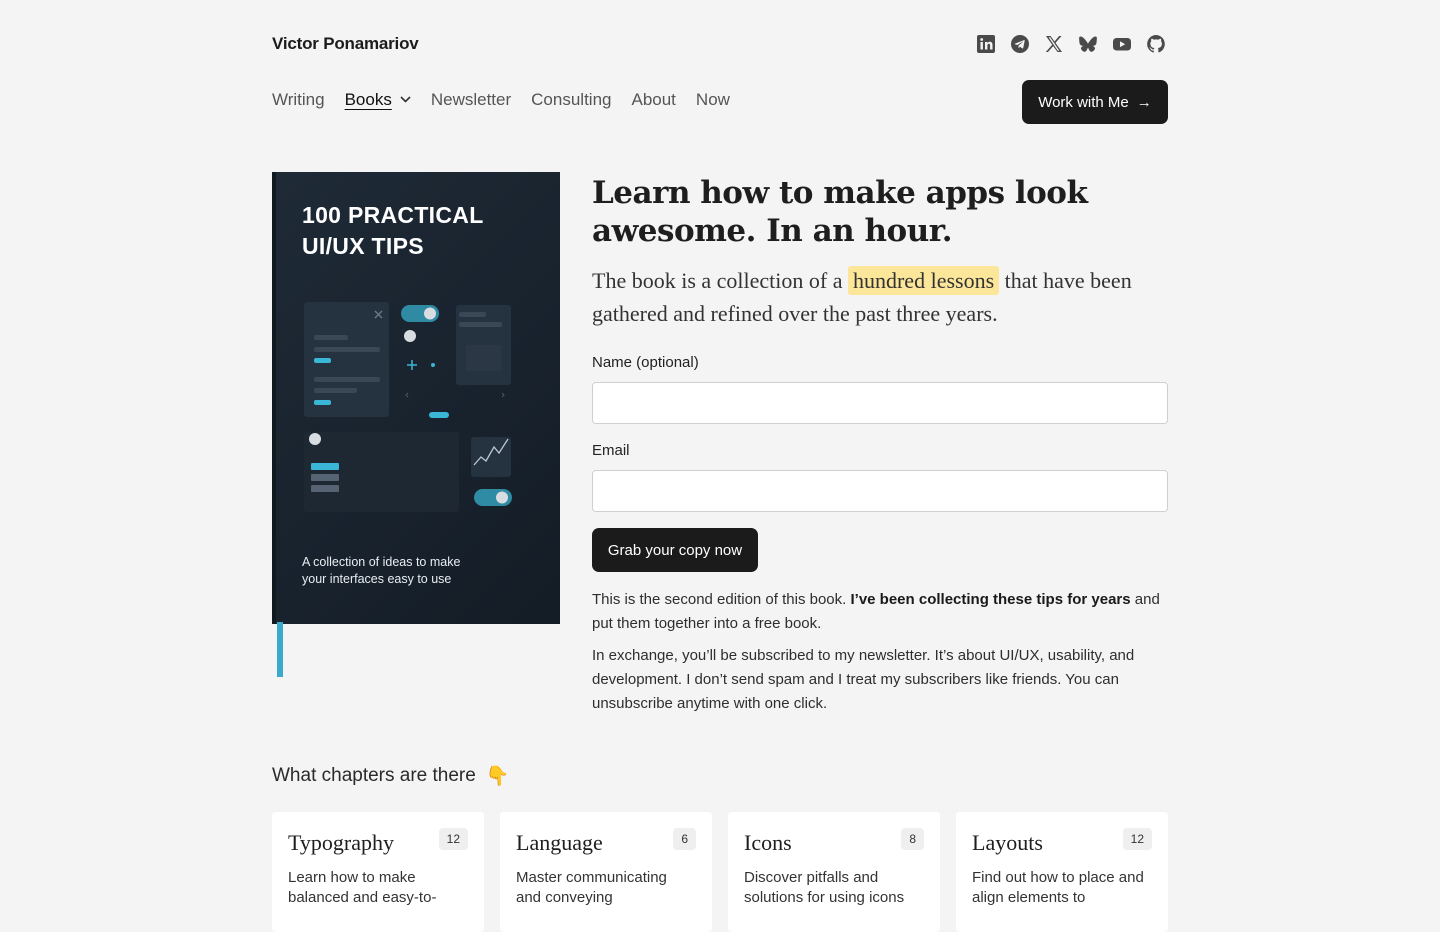 Image resolution: width=1440 pixels, height=932 pixels. I want to click on nav-books: Books, so click(378, 100).